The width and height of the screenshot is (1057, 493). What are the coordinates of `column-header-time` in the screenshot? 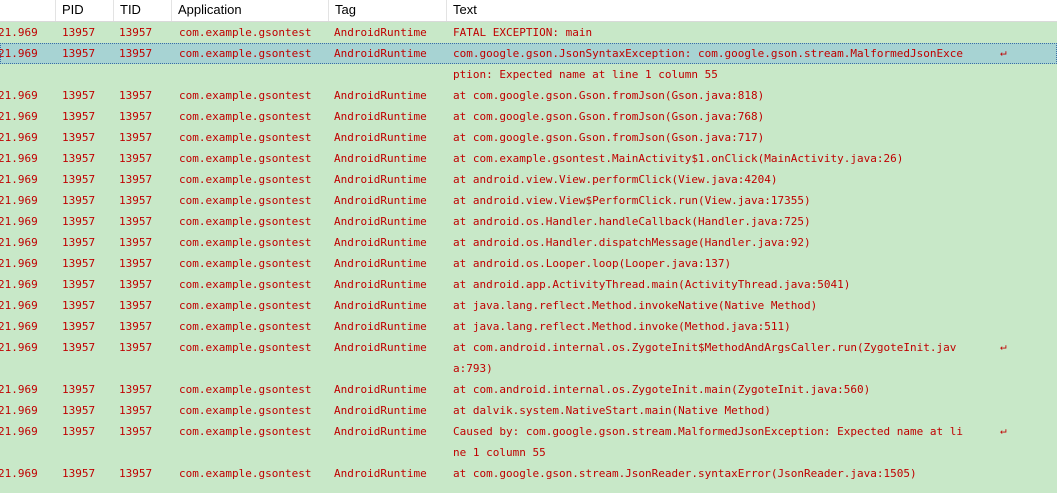 It's located at (28, 10).